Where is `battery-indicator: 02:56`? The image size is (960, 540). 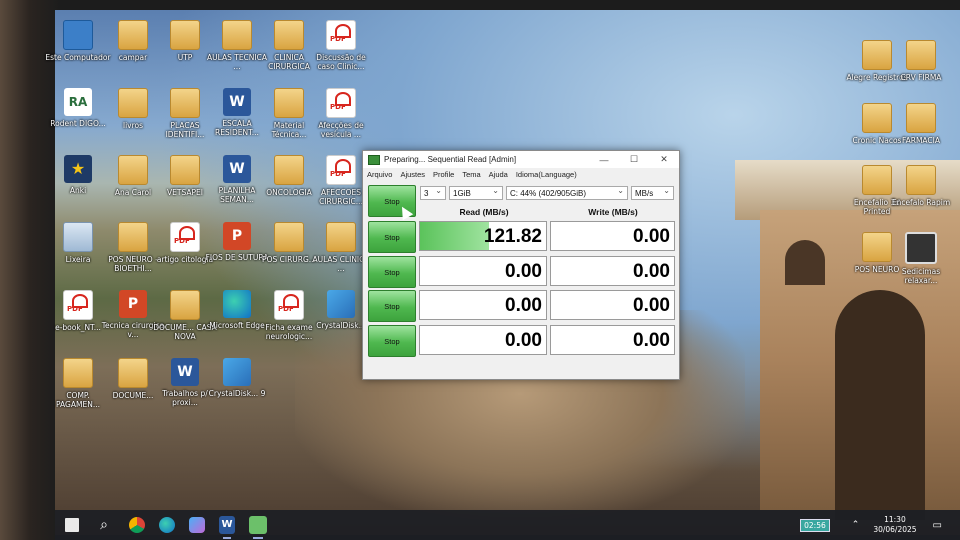 battery-indicator: 02:56 is located at coordinates (815, 525).